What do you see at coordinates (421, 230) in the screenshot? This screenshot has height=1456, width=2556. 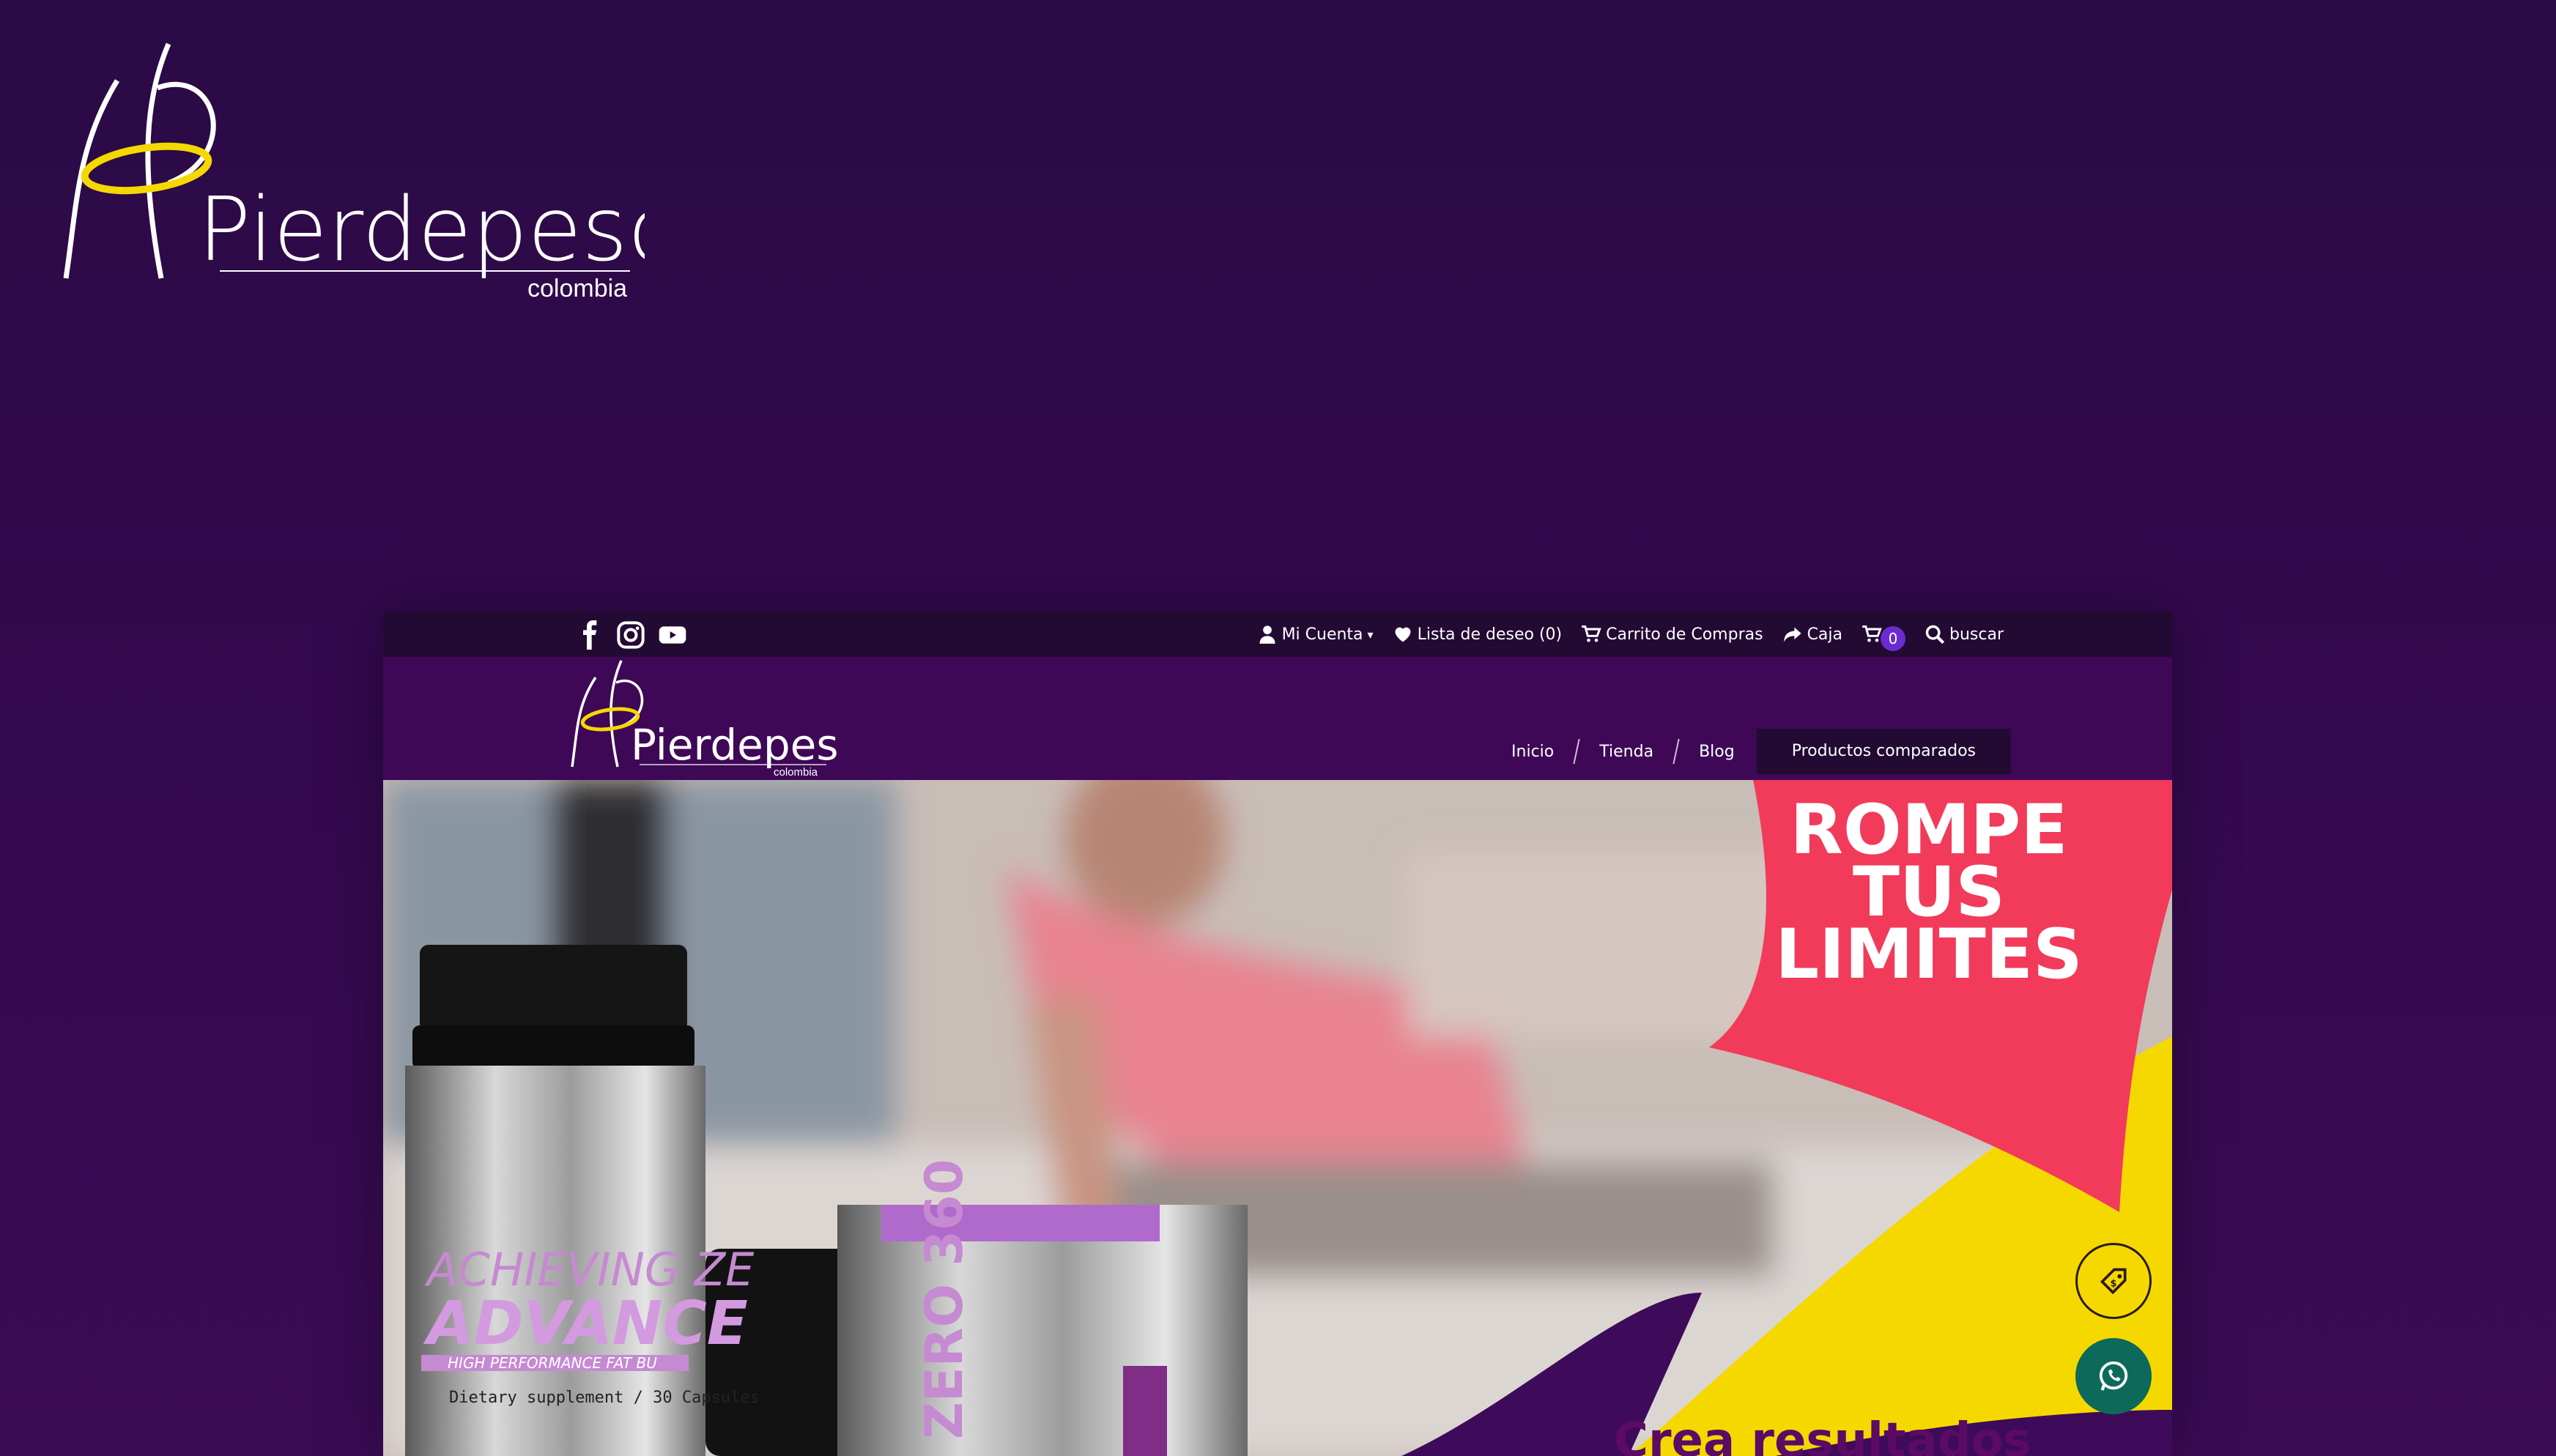 I see `brand-logo-text: Pierdepeso` at bounding box center [421, 230].